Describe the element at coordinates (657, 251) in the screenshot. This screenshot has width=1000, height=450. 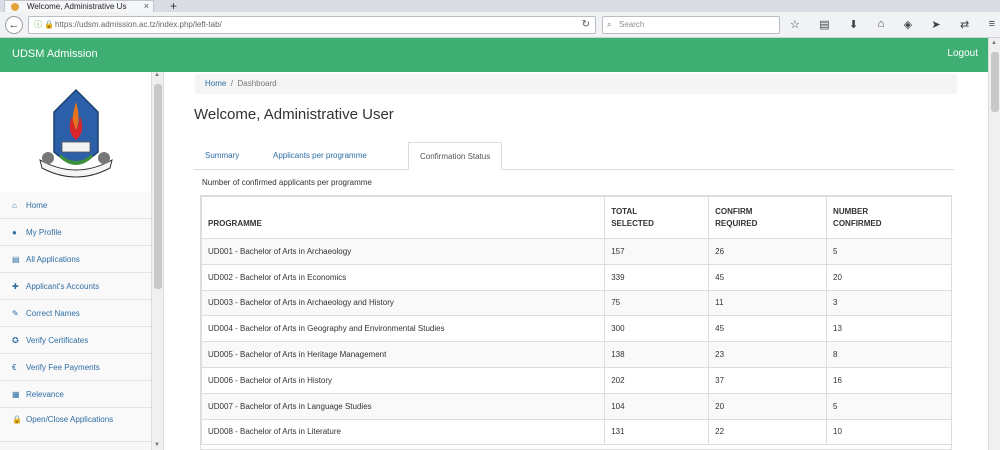
I see `total-selected-cell: 157` at that location.